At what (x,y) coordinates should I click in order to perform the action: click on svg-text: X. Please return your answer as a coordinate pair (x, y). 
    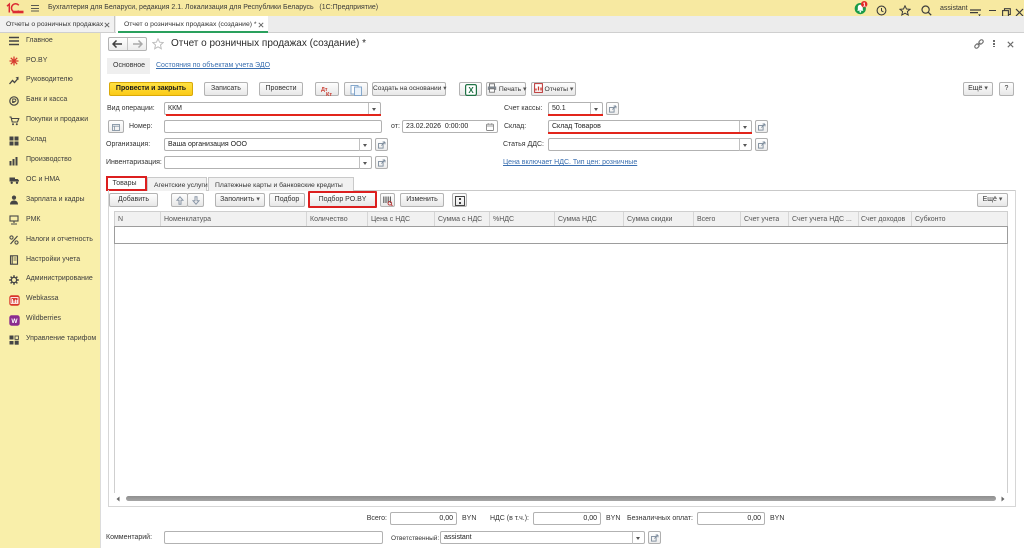
    Looking at the image, I should click on (471, 90).